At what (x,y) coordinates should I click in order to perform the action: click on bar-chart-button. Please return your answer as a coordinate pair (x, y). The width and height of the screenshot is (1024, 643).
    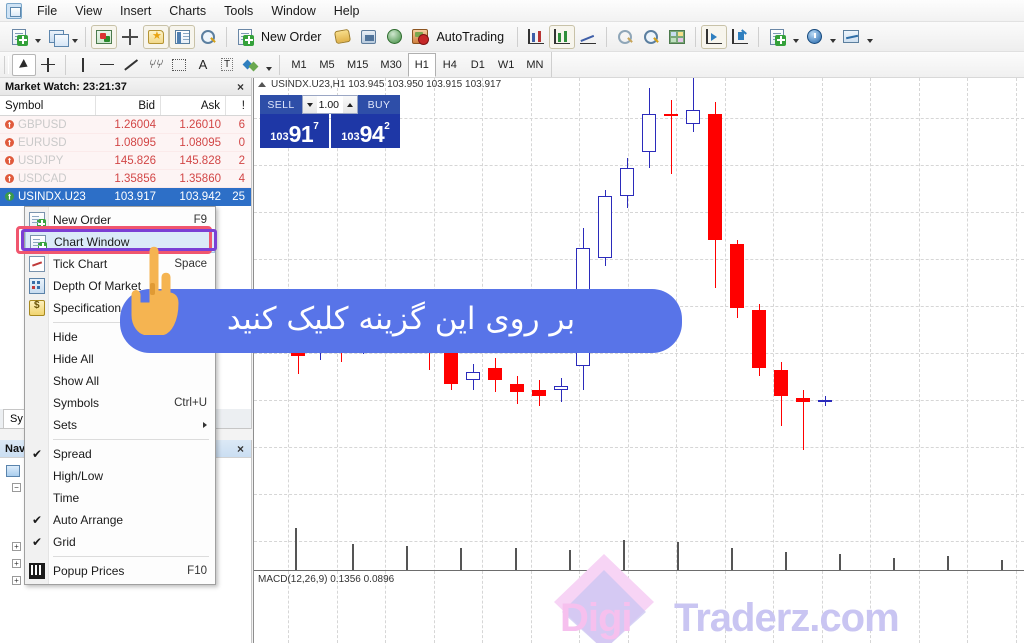
    Looking at the image, I should click on (536, 37).